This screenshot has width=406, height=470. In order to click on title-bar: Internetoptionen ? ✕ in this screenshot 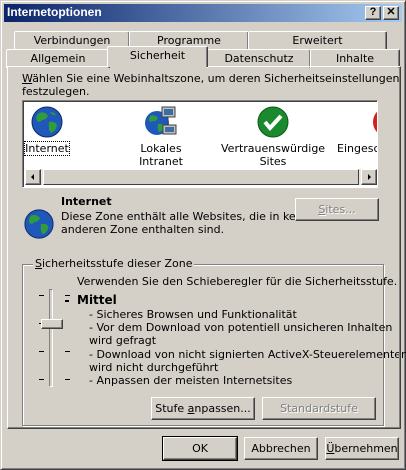, I will do `click(203, 13)`.